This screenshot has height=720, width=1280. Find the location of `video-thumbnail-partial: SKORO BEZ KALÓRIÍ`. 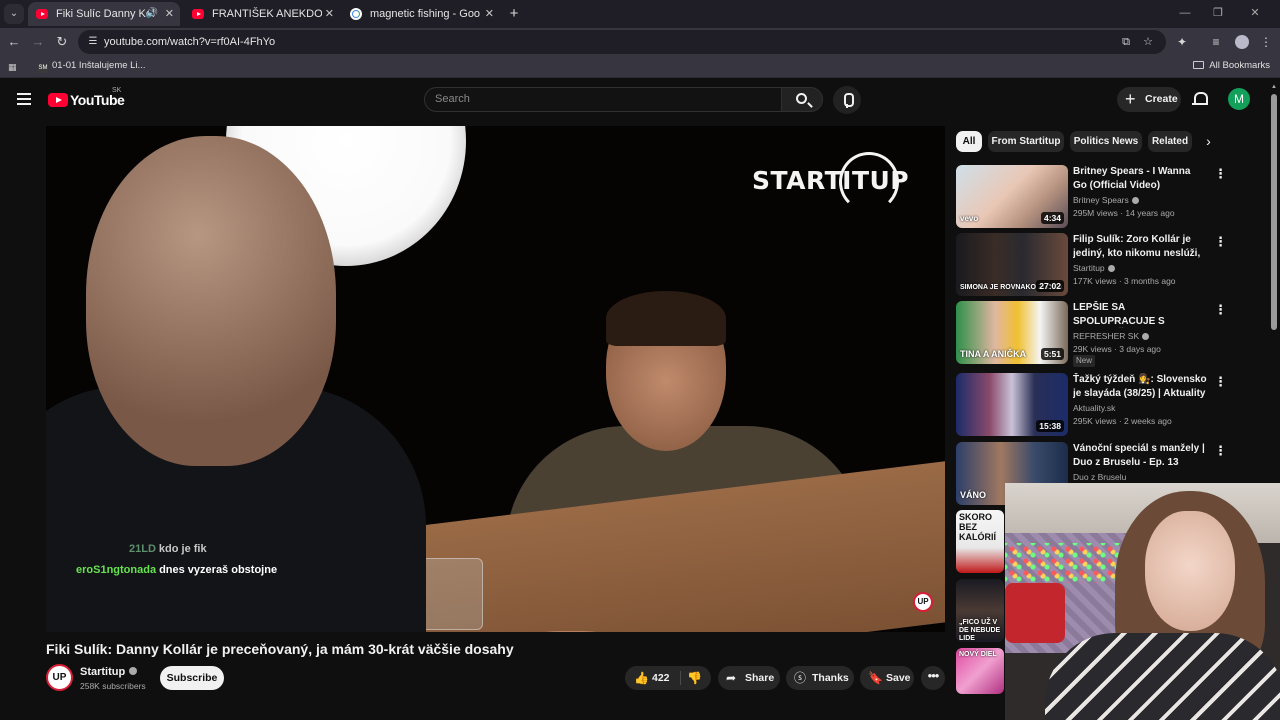

video-thumbnail-partial: SKORO BEZ KALÓRIÍ is located at coordinates (980, 541).